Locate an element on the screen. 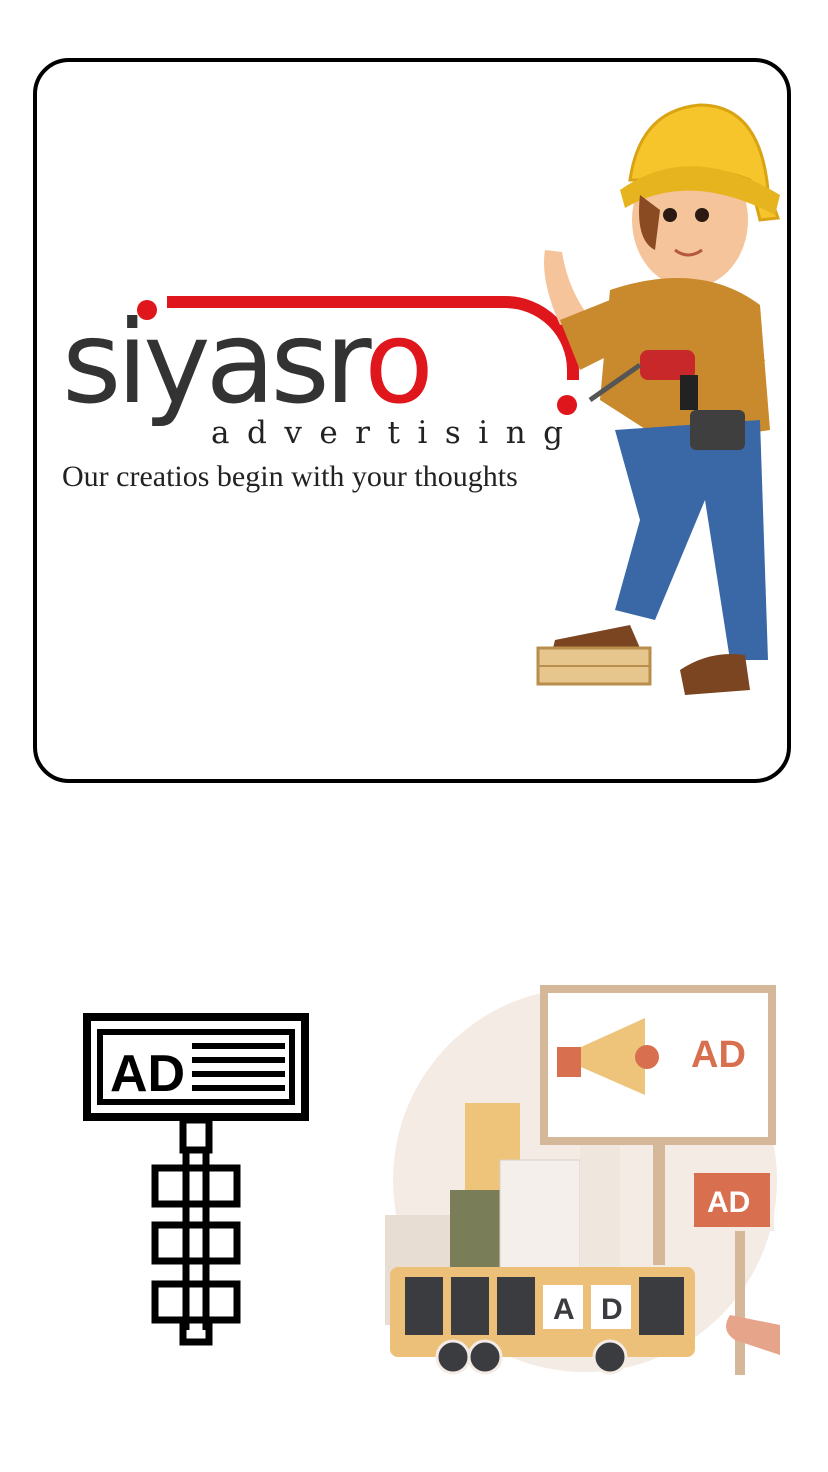 The height and width of the screenshot is (1472, 828). sign-ad-label: AD is located at coordinates (147, 1074).